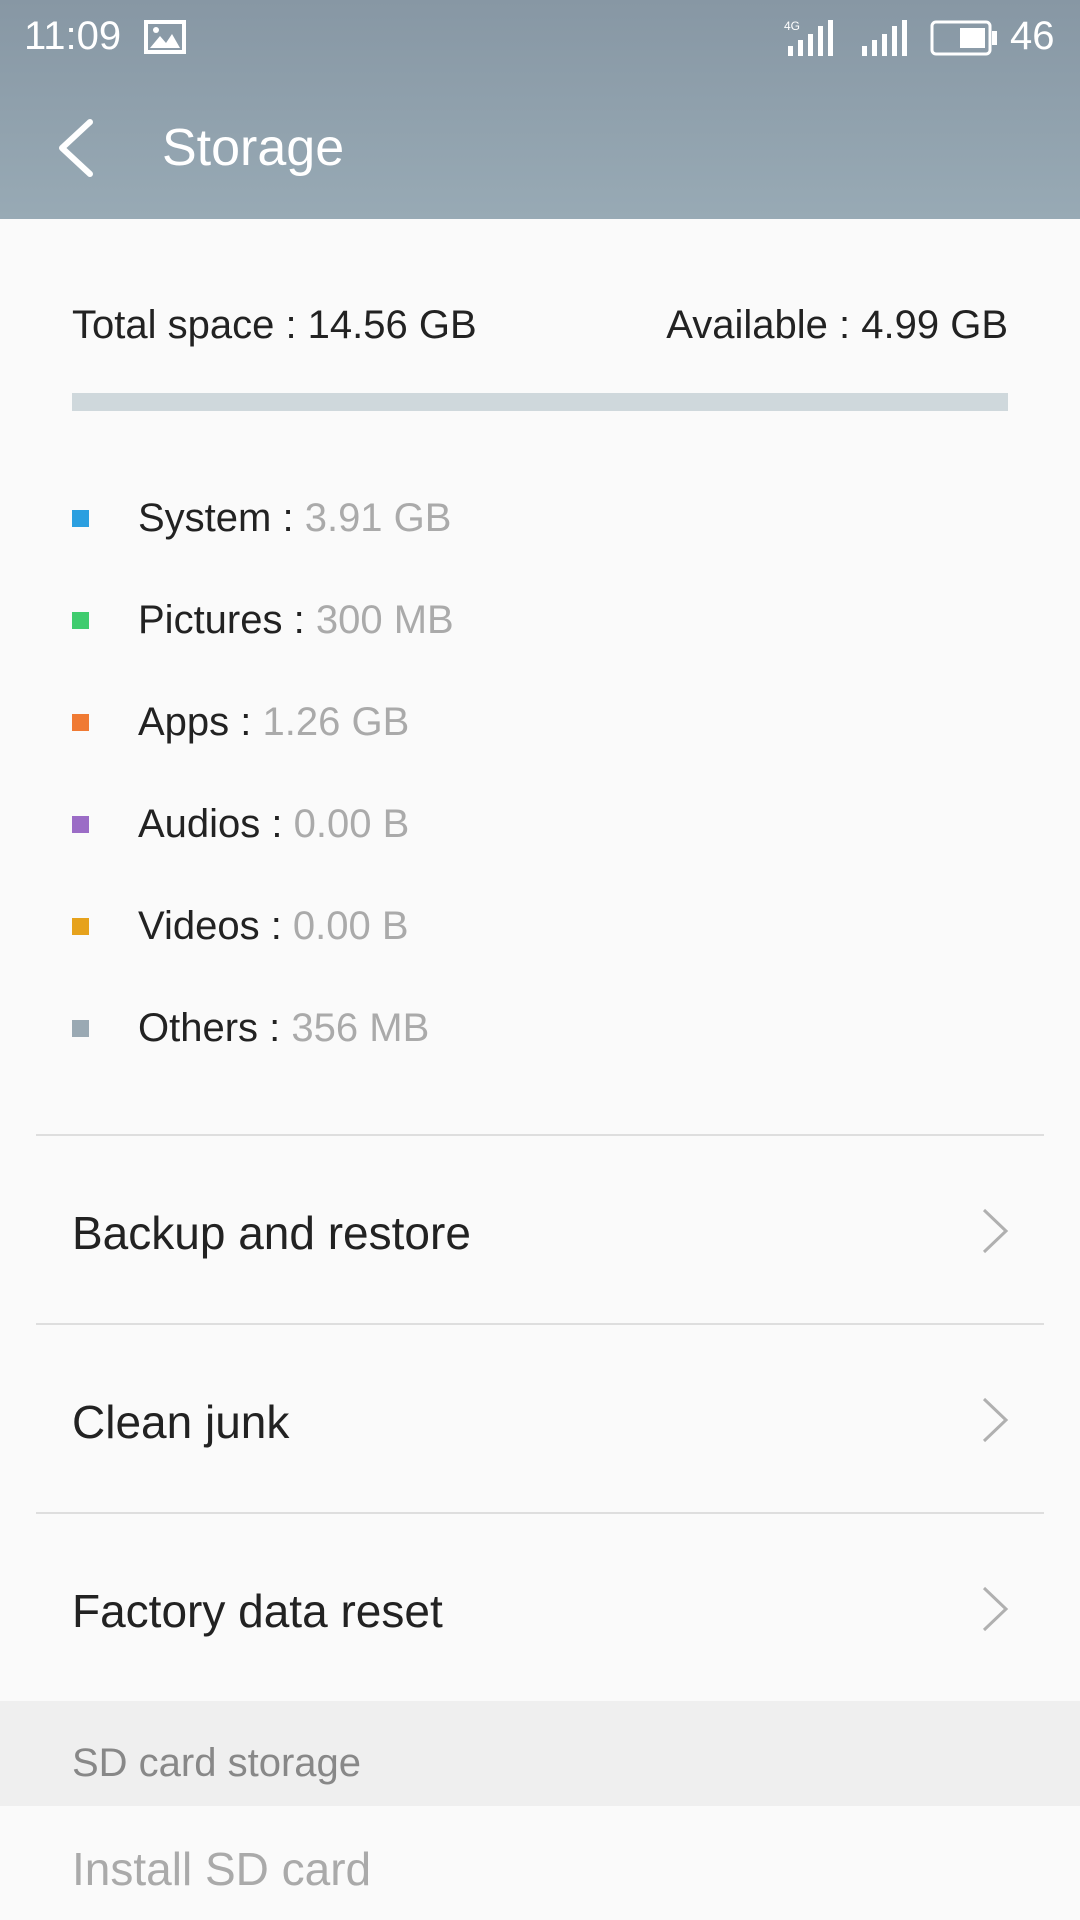 Image resolution: width=1080 pixels, height=1920 pixels. Describe the element at coordinates (540, 1863) in the screenshot. I see `install-sd-card-item: Install SD card` at that location.